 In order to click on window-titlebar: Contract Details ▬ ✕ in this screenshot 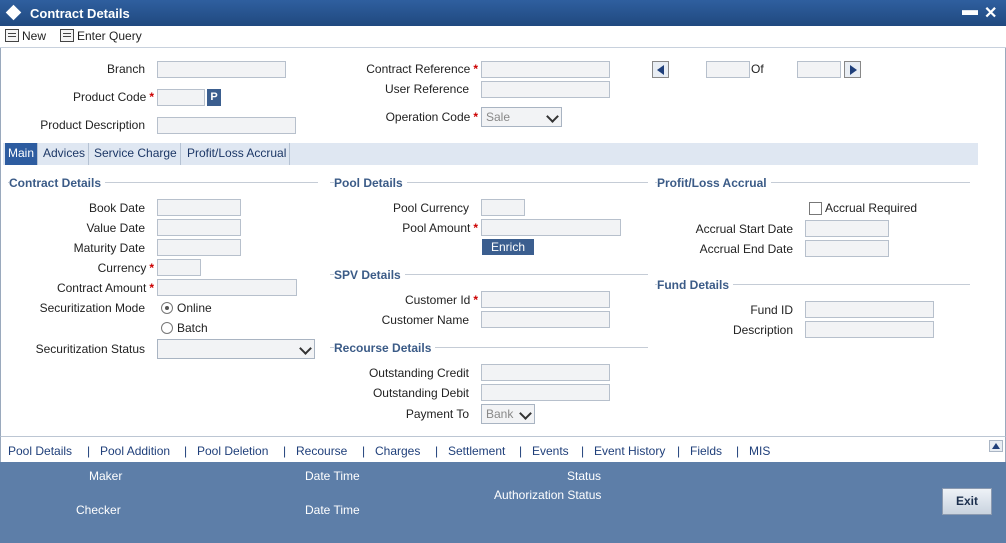, I will do `click(503, 13)`.